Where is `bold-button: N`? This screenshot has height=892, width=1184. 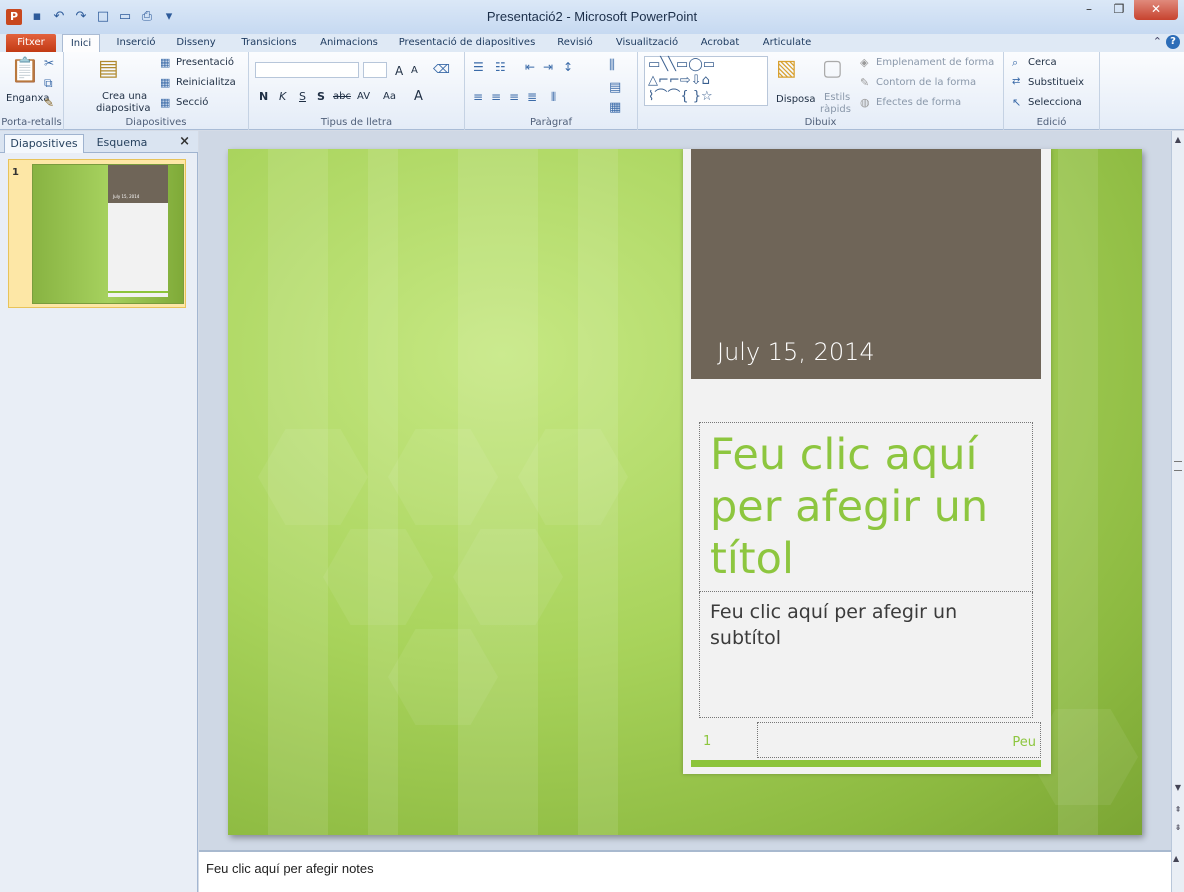
bold-button: N is located at coordinates (263, 96).